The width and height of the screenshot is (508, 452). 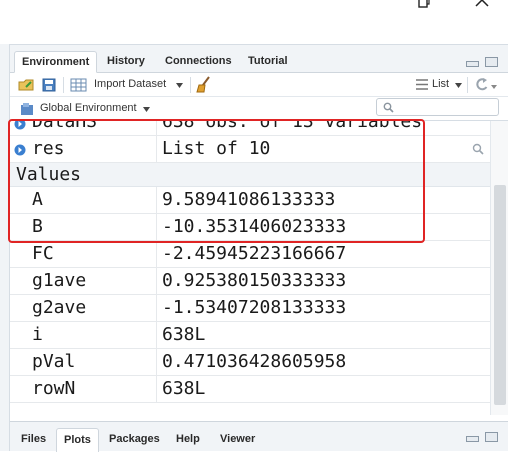 What do you see at coordinates (56, 62) in the screenshot?
I see `tab-environment: Environment` at bounding box center [56, 62].